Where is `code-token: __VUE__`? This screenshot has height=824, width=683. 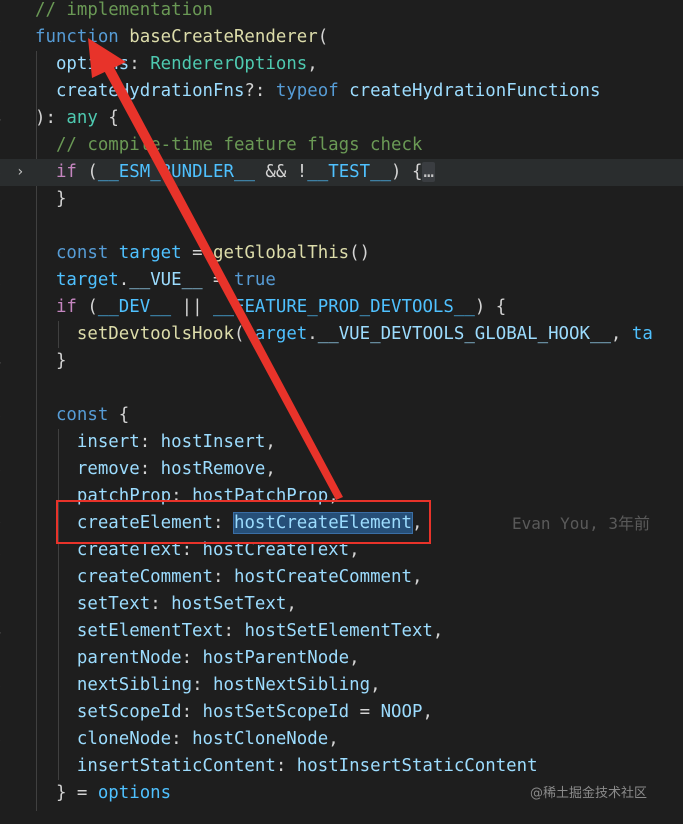
code-token: __VUE__ is located at coordinates (166, 280).